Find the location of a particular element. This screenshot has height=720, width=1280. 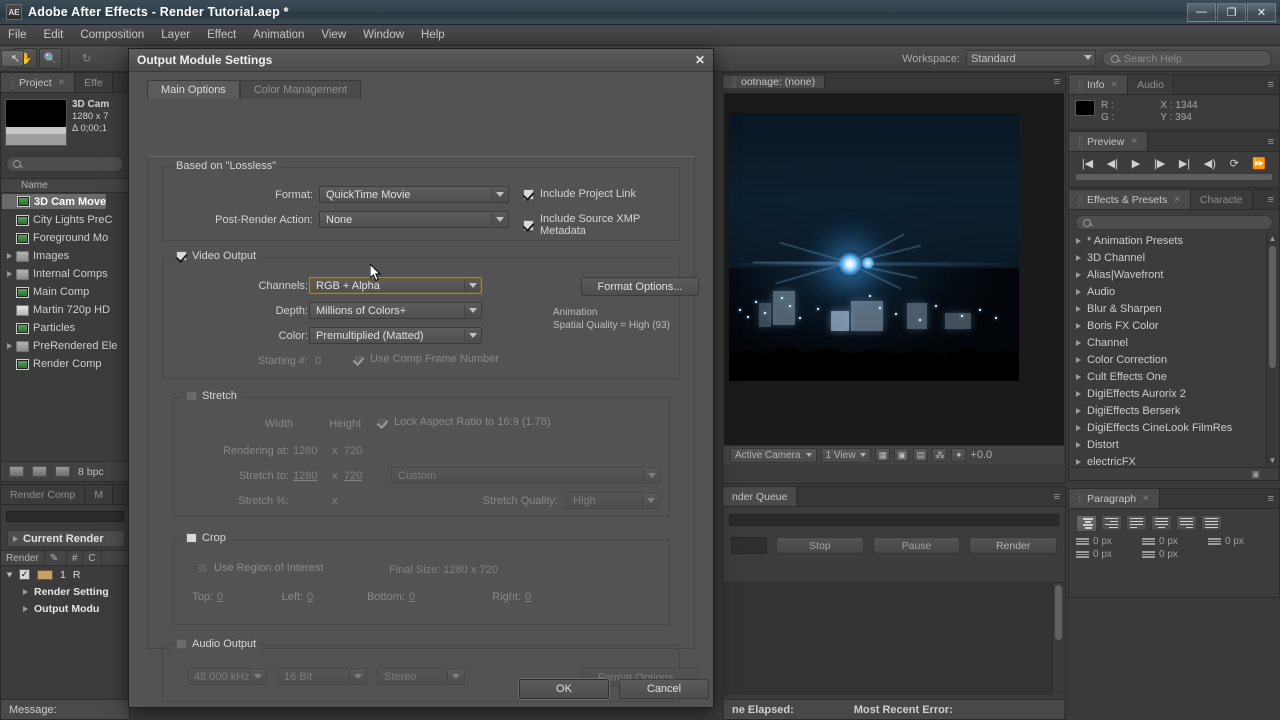

scroll-up-icon: ▲ is located at coordinates (1273, 238).